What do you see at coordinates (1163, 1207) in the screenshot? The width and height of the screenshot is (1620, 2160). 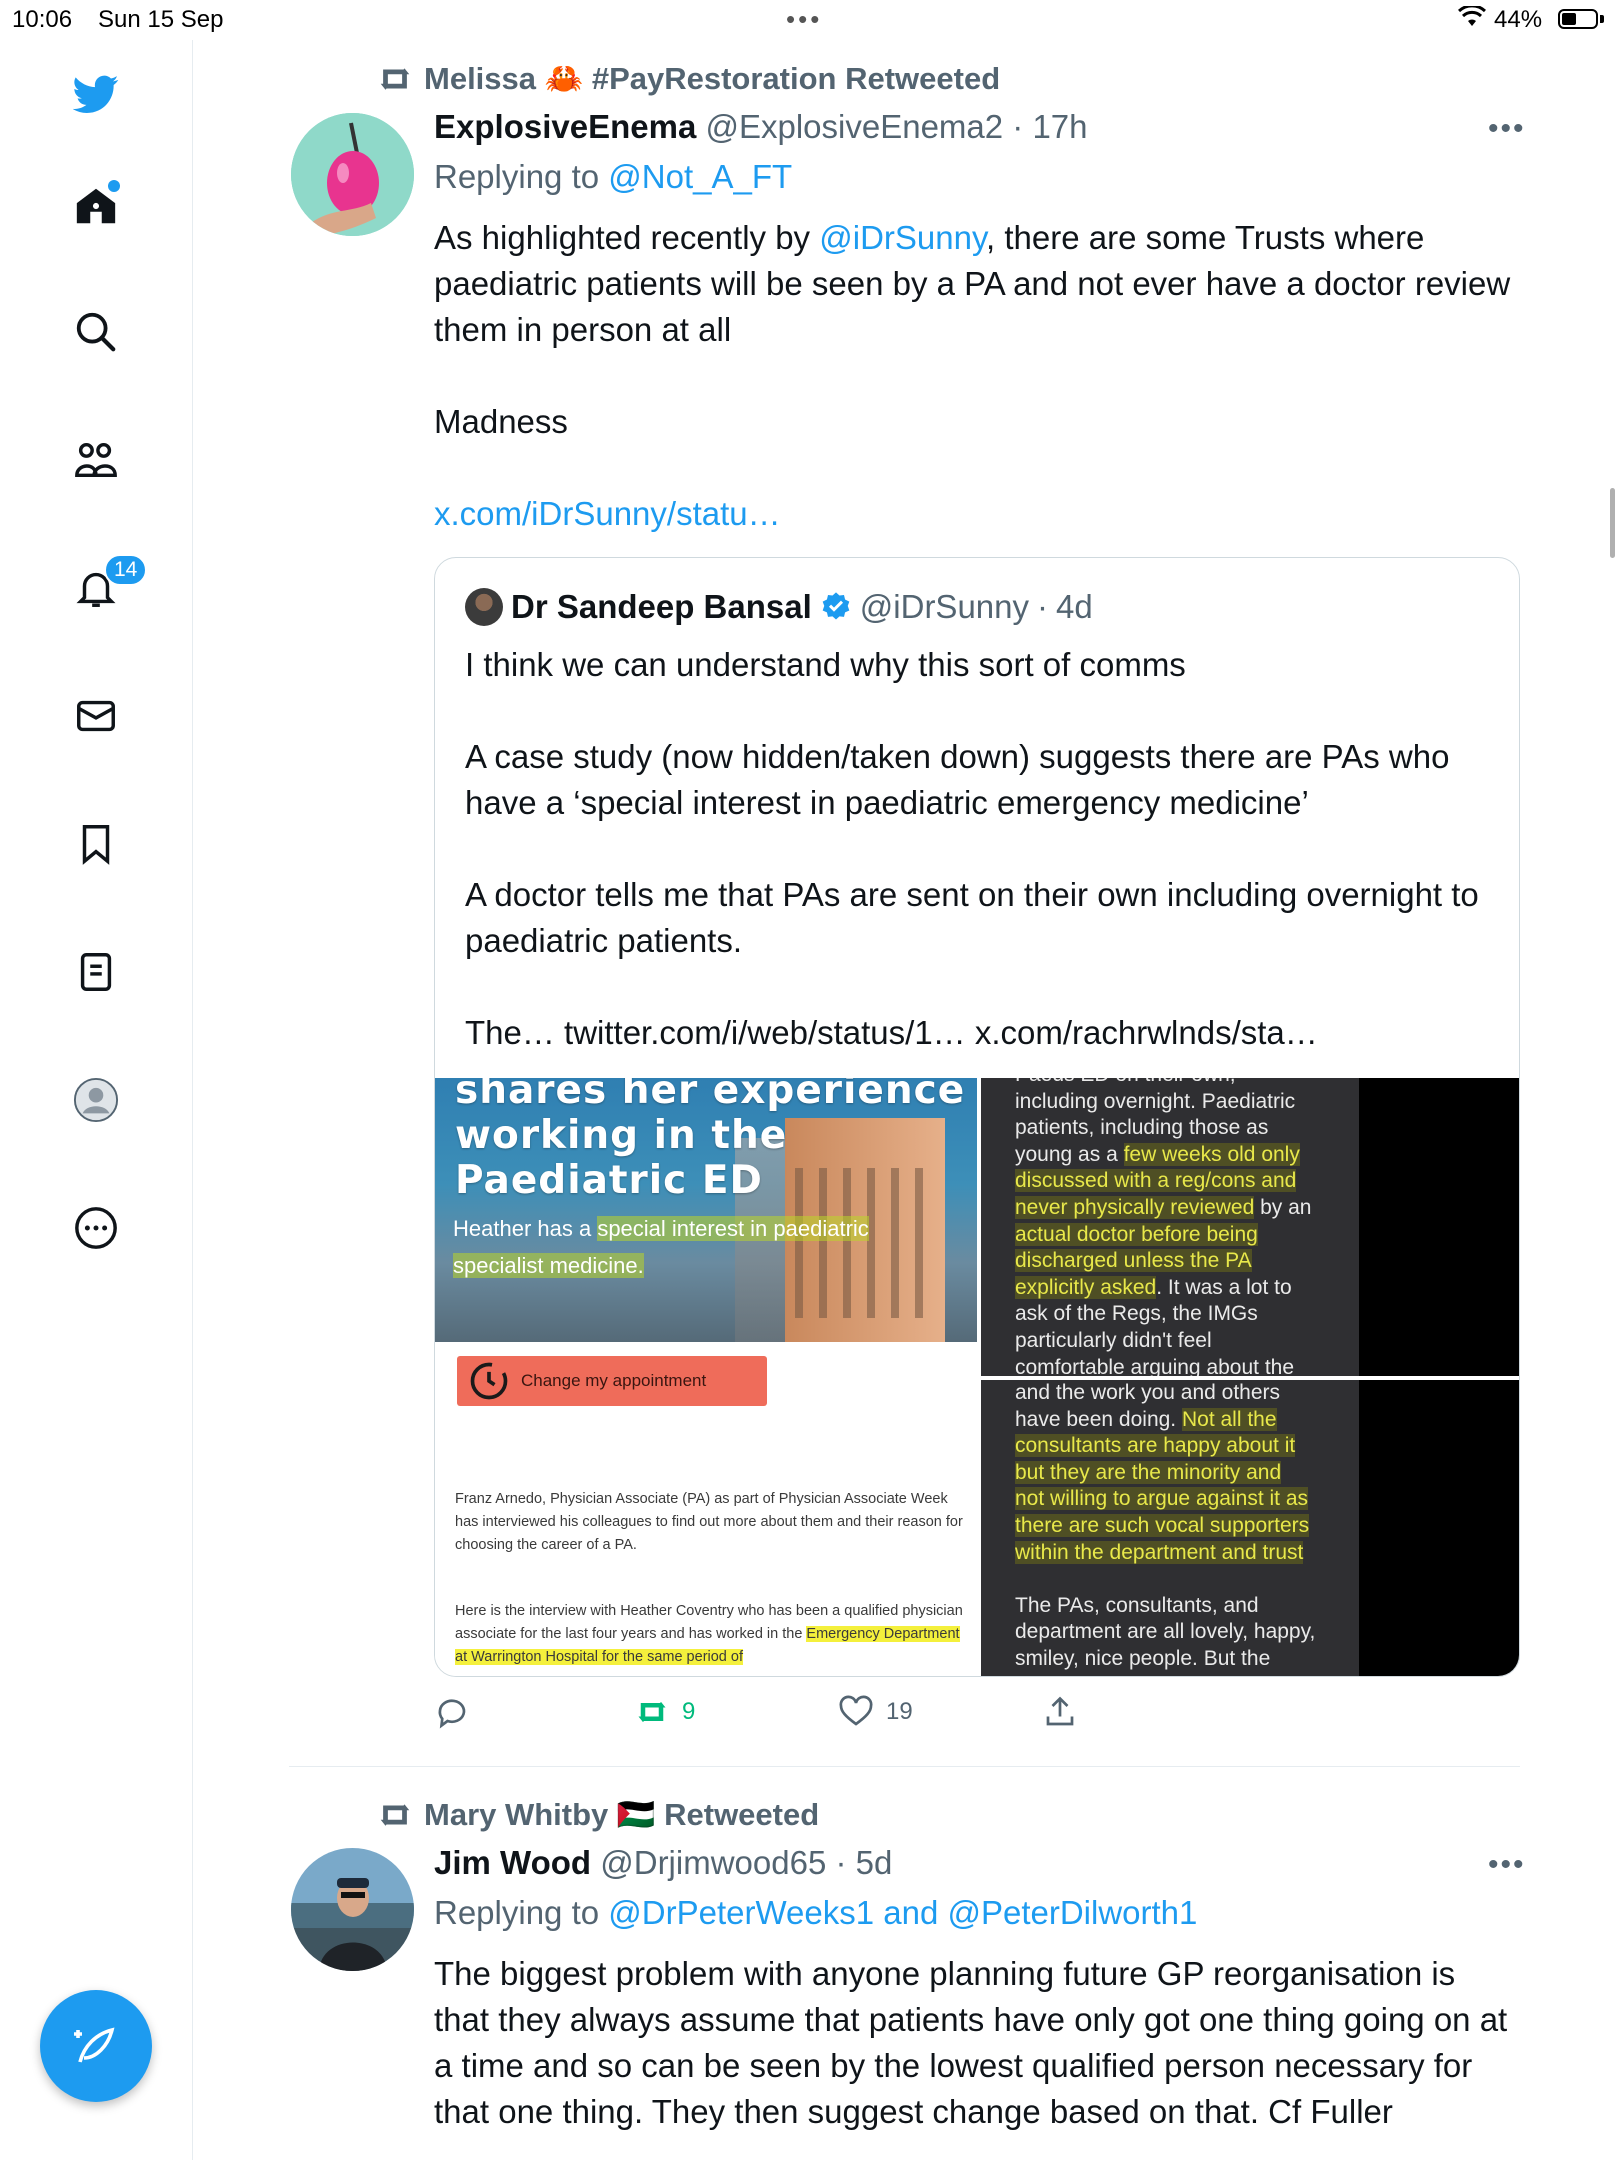 I see `screenshot-text-line: never physically reviewed by an` at bounding box center [1163, 1207].